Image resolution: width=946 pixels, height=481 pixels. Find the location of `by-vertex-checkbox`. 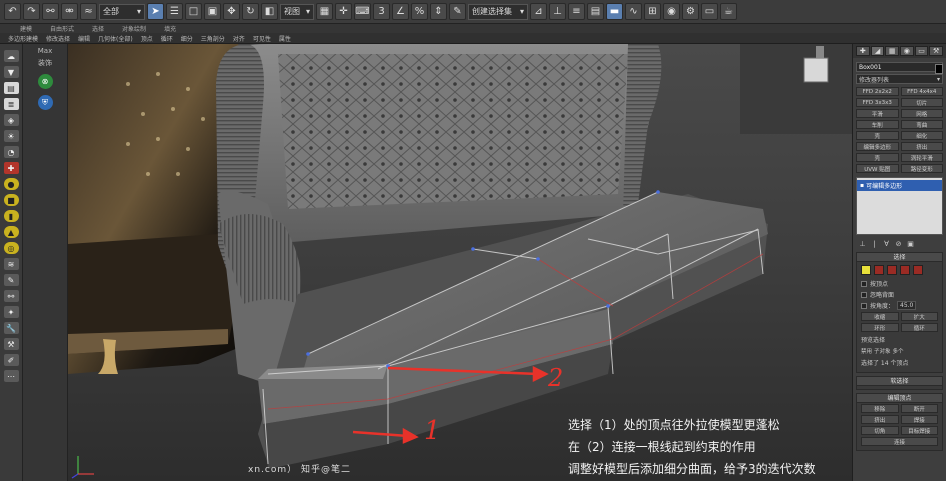

by-vertex-checkbox is located at coordinates (864, 283).